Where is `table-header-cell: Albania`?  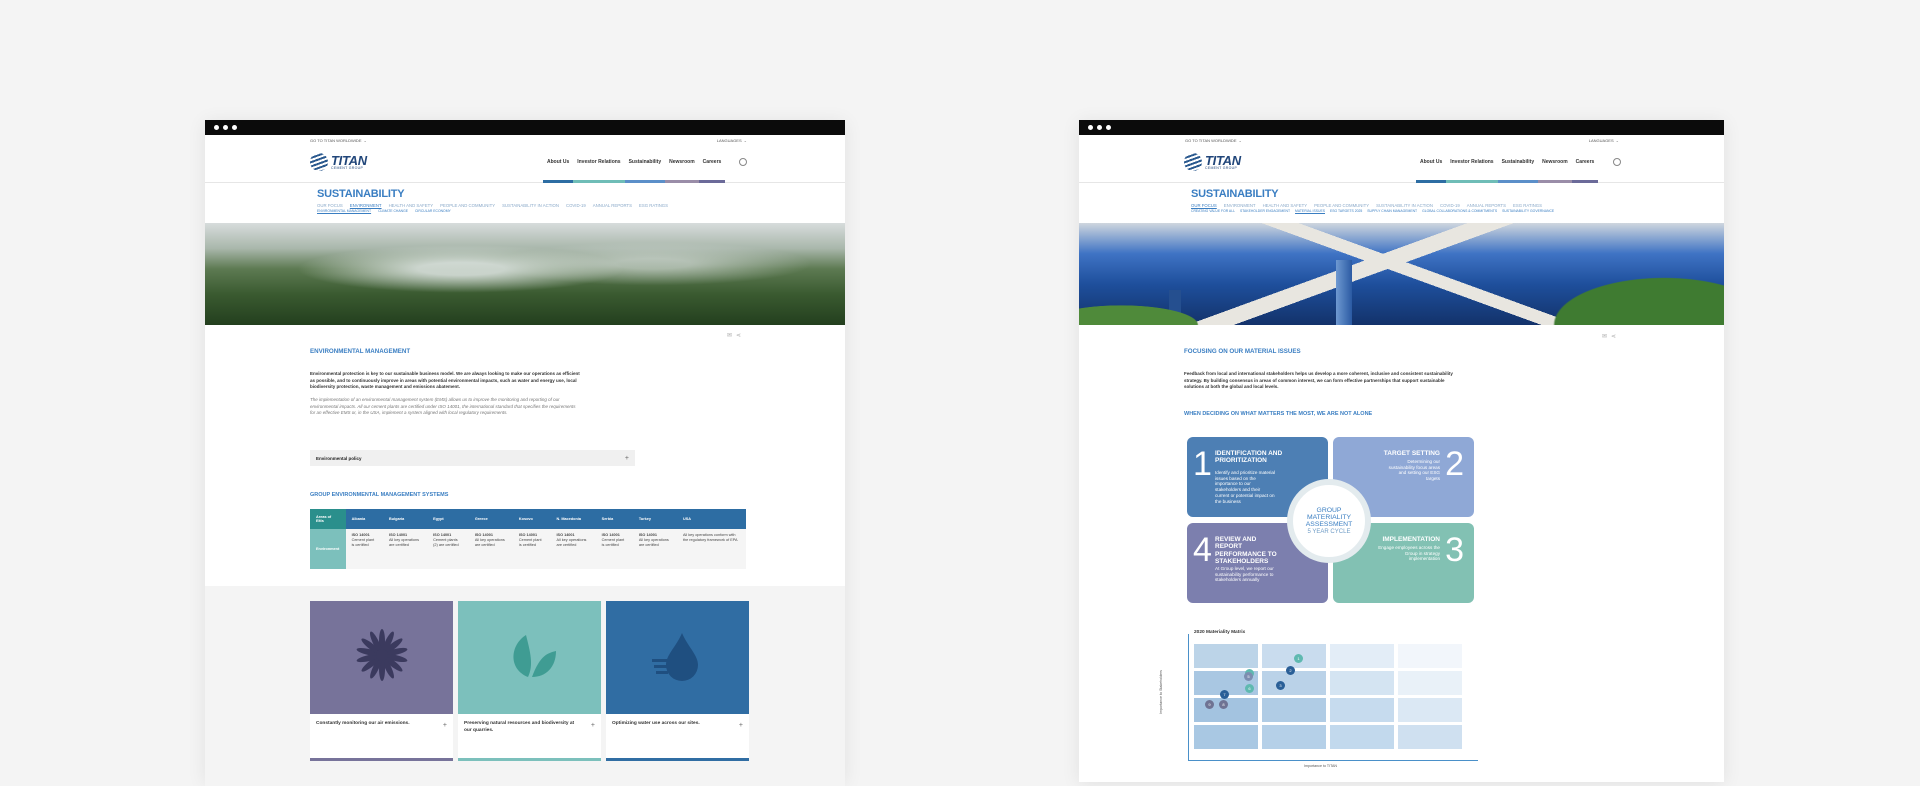 table-header-cell: Albania is located at coordinates (364, 519).